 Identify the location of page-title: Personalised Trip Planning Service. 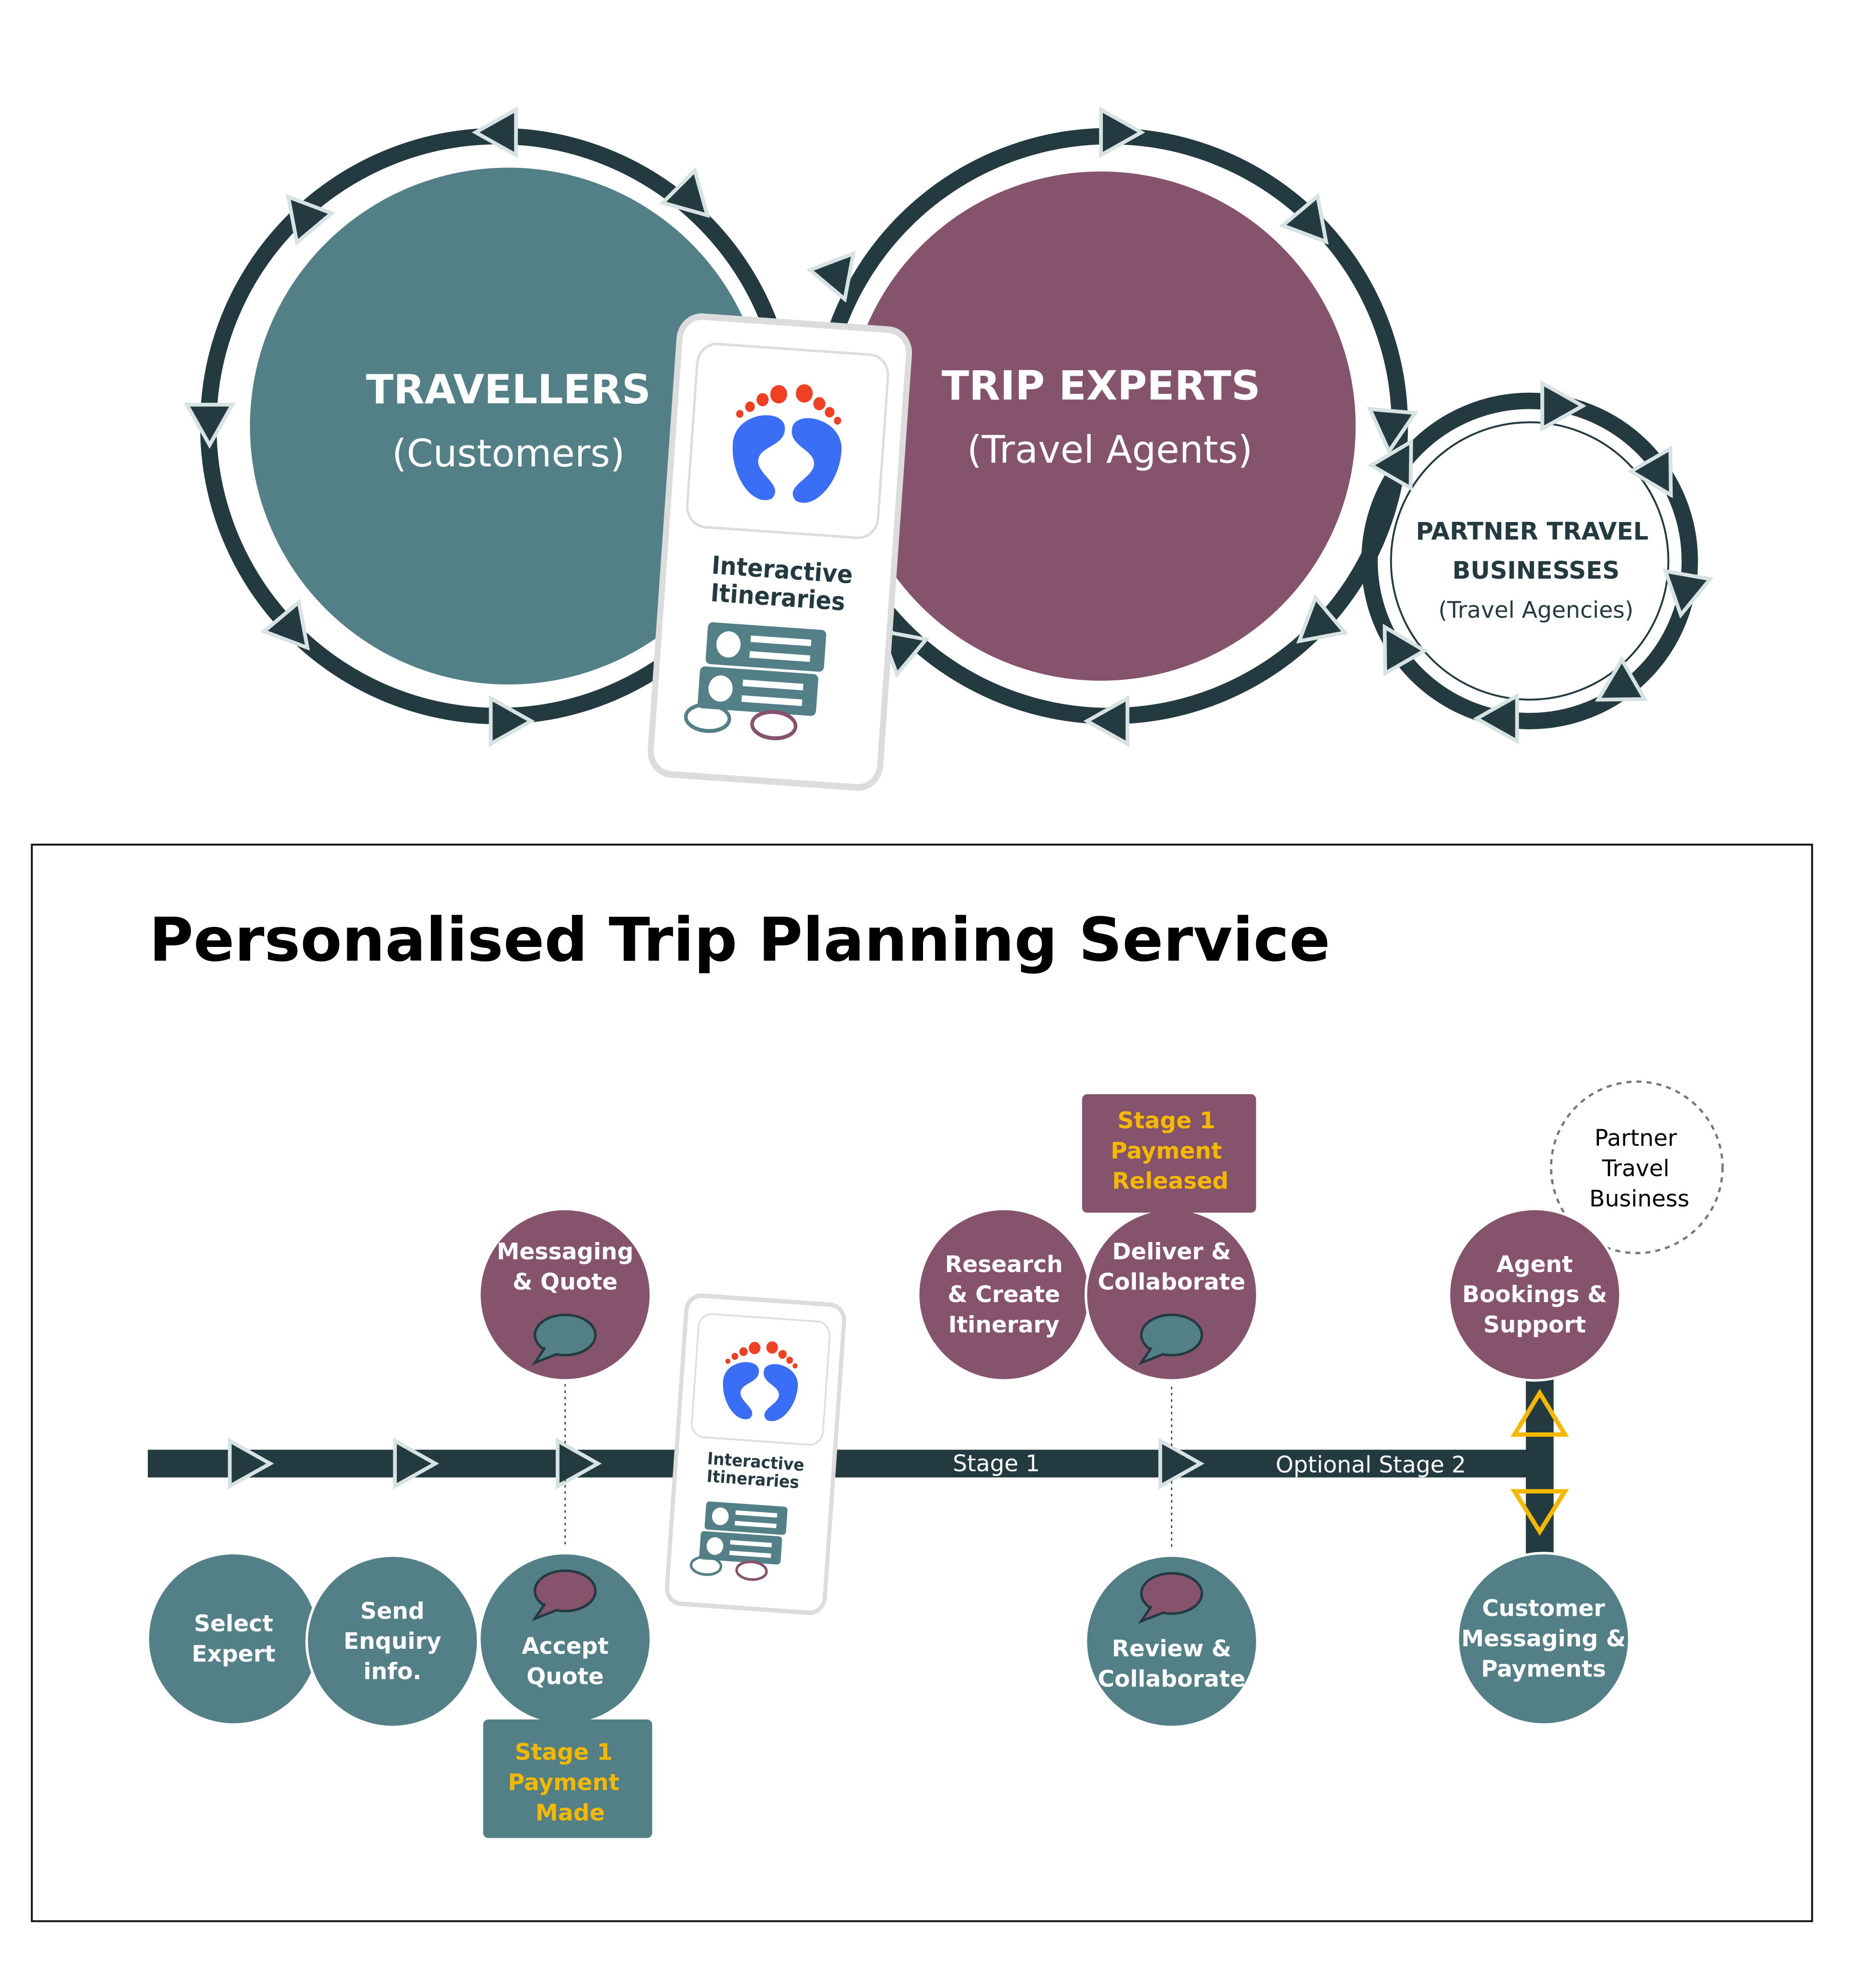
(739, 940).